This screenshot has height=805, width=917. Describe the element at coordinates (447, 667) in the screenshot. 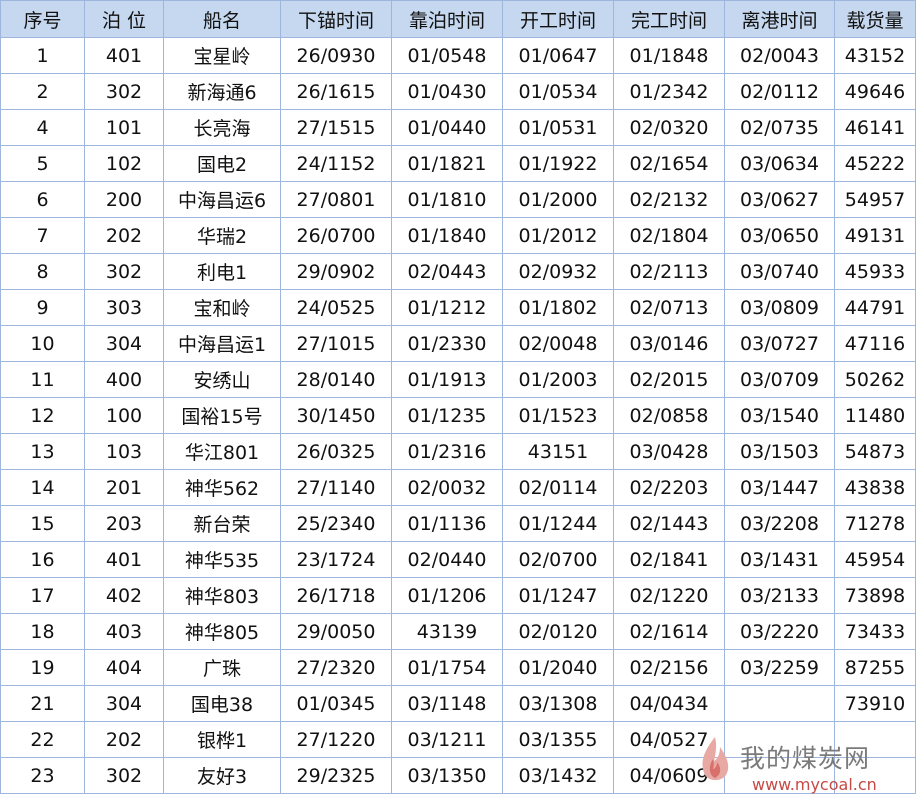

I see `cell-berthing-time: 01/1754` at that location.